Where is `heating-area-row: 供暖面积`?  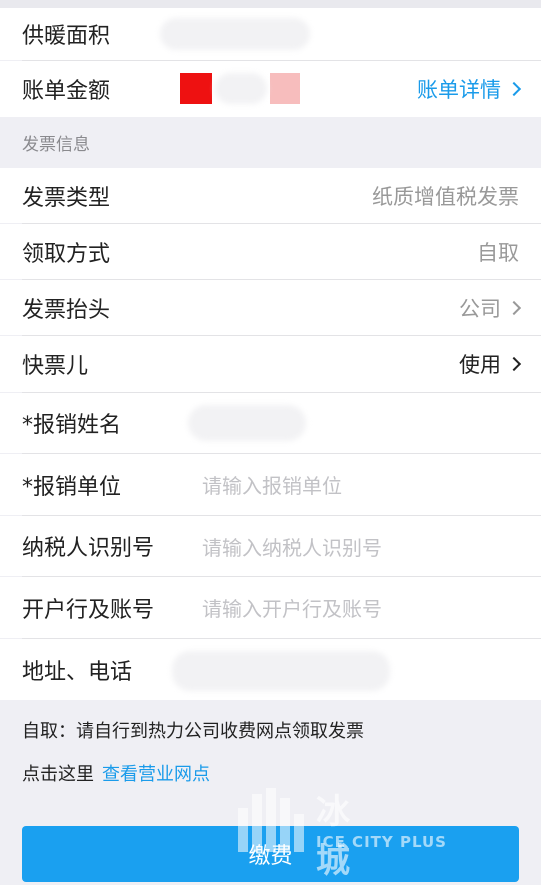 heating-area-row: 供暖面积 is located at coordinates (270, 34).